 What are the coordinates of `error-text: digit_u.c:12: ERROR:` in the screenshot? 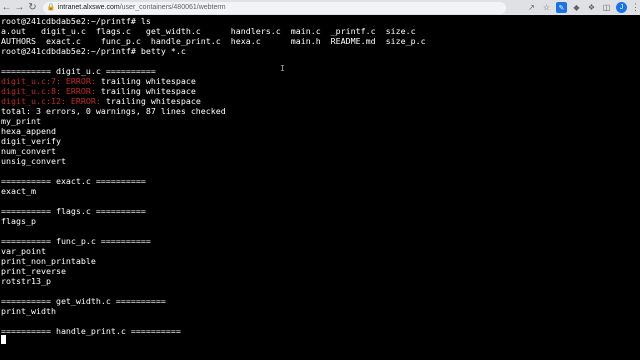 It's located at (51, 101).